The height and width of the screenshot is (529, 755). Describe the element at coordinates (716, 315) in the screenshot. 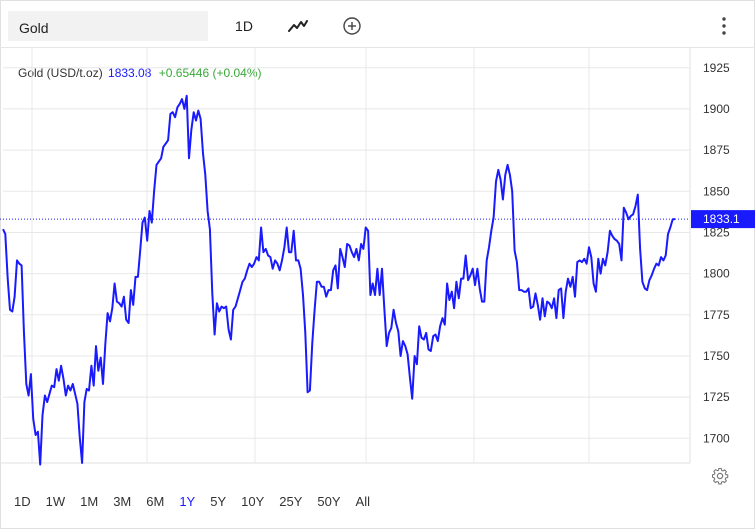

I see `y-tick-label: 1775` at that location.